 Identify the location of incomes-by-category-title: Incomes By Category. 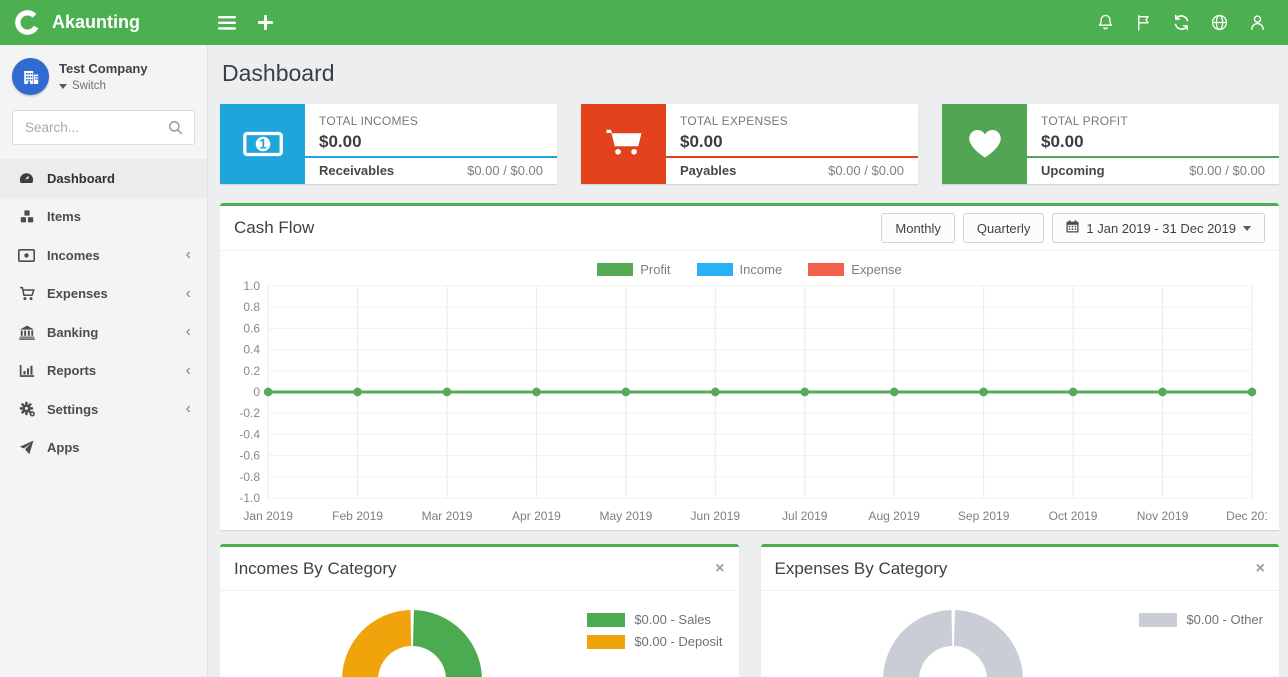
(315, 568).